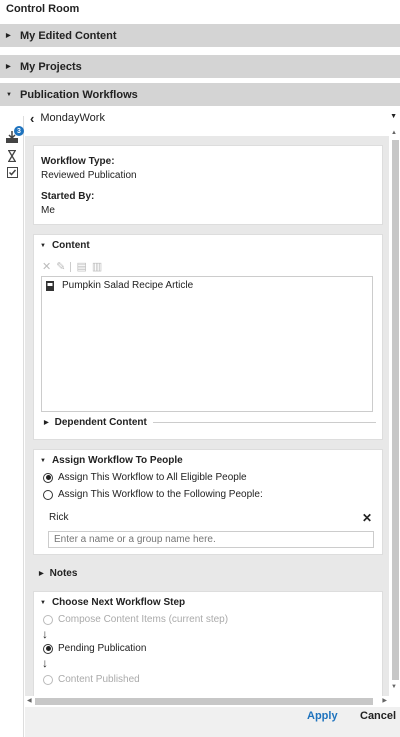 This screenshot has height=737, width=400. Describe the element at coordinates (102, 648) in the screenshot. I see `step-label: Pending Publication` at that location.